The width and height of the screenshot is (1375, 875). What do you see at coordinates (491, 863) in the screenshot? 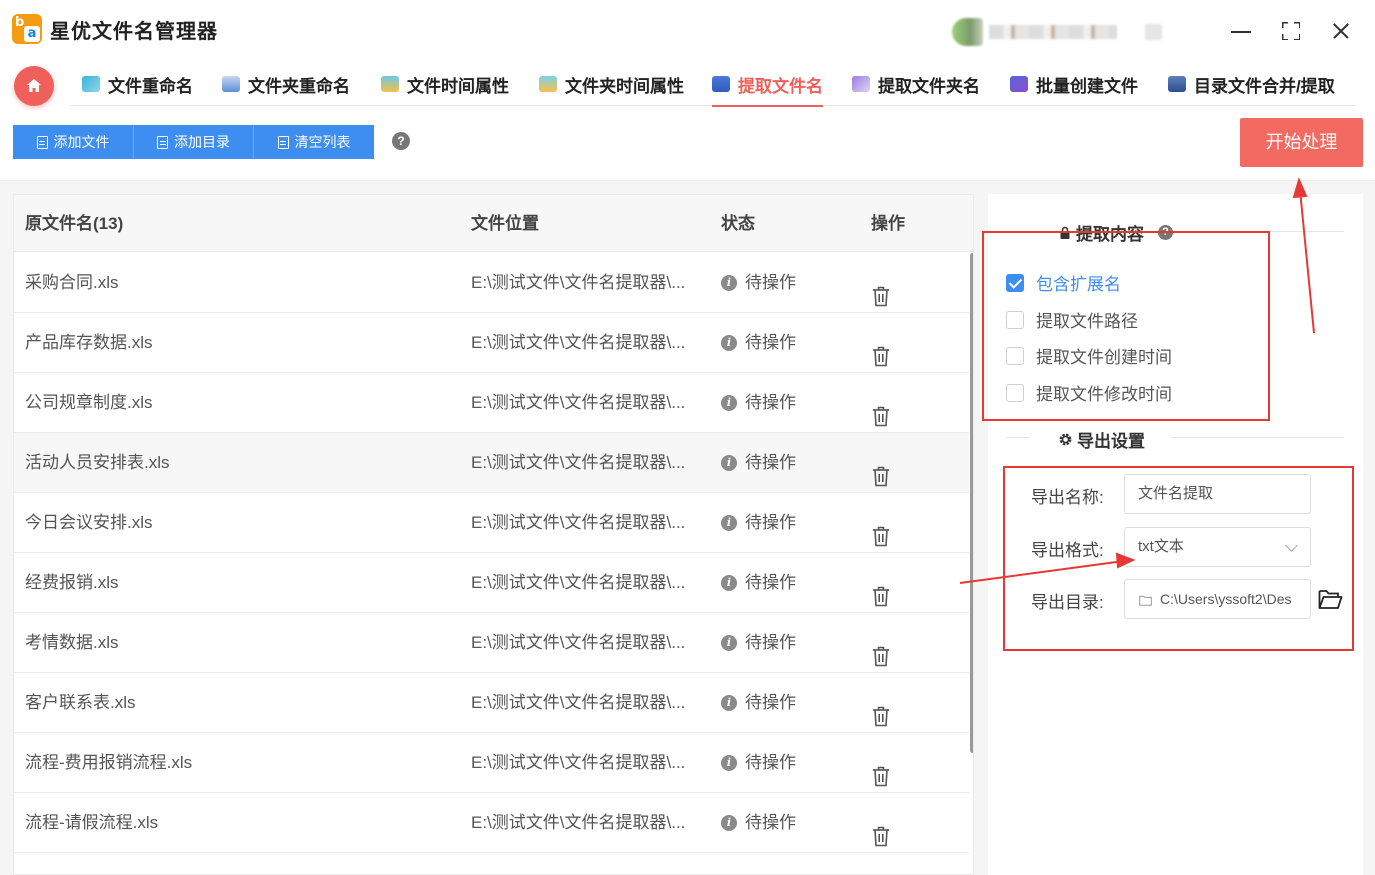
I see `table-row-partial` at bounding box center [491, 863].